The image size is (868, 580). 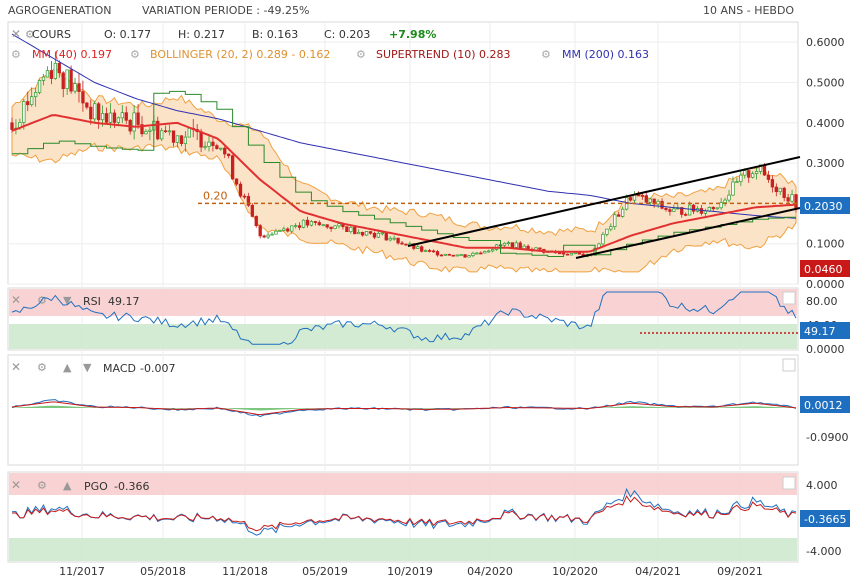 I want to click on bollinger-gear-icon: ⚙, so click(x=135, y=54).